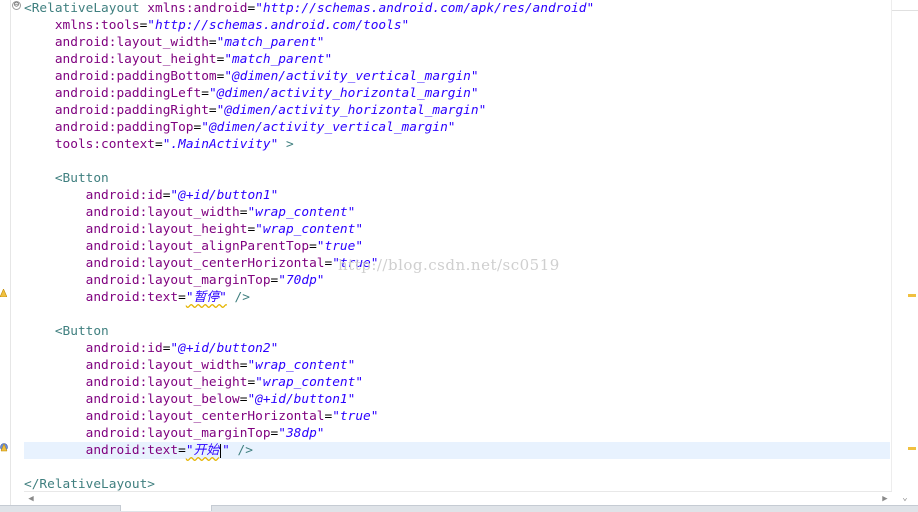  I want to click on code-line-16: android:layout_centerHorizontal="true", so click(201, 263).